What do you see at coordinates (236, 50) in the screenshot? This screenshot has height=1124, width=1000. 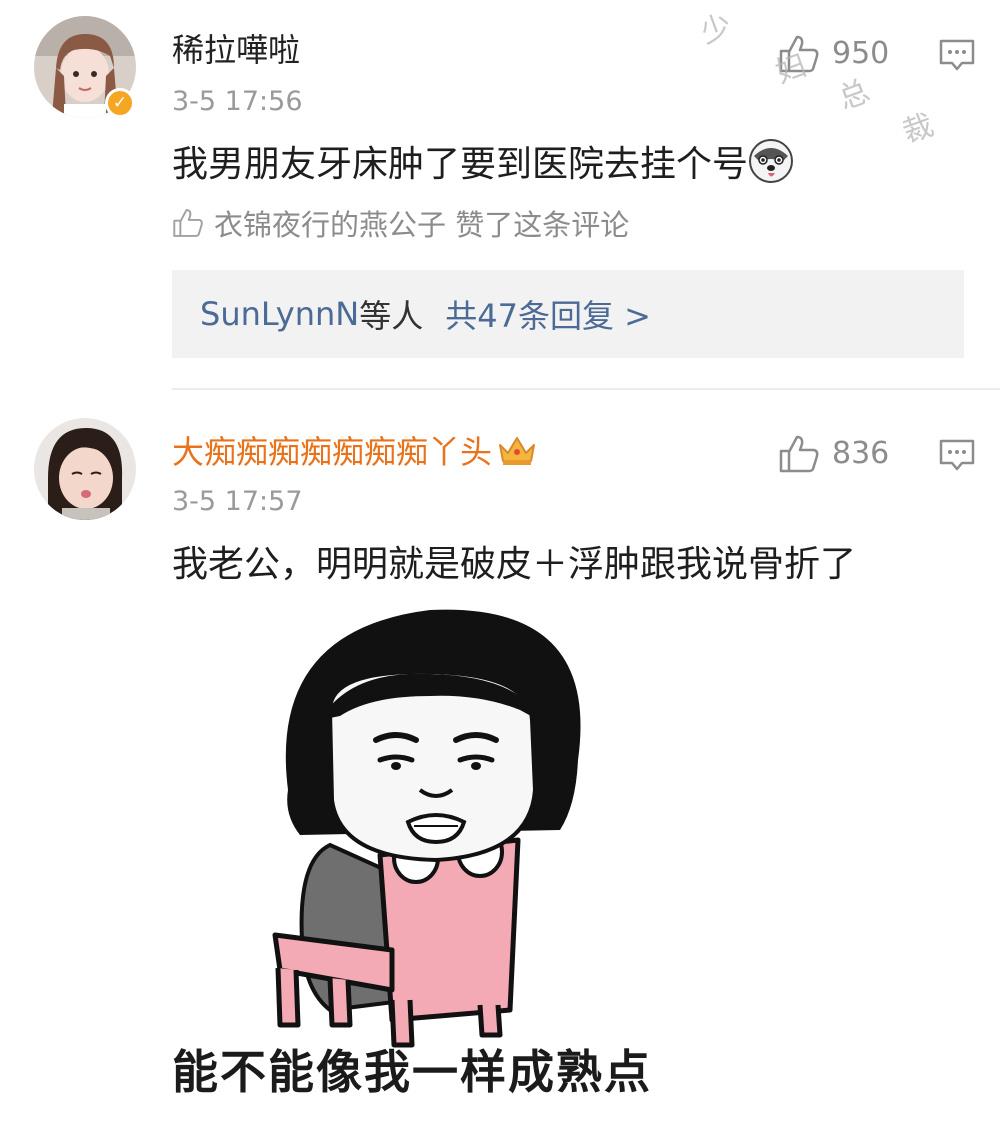 I see `username: 稀拉嘩啦` at bounding box center [236, 50].